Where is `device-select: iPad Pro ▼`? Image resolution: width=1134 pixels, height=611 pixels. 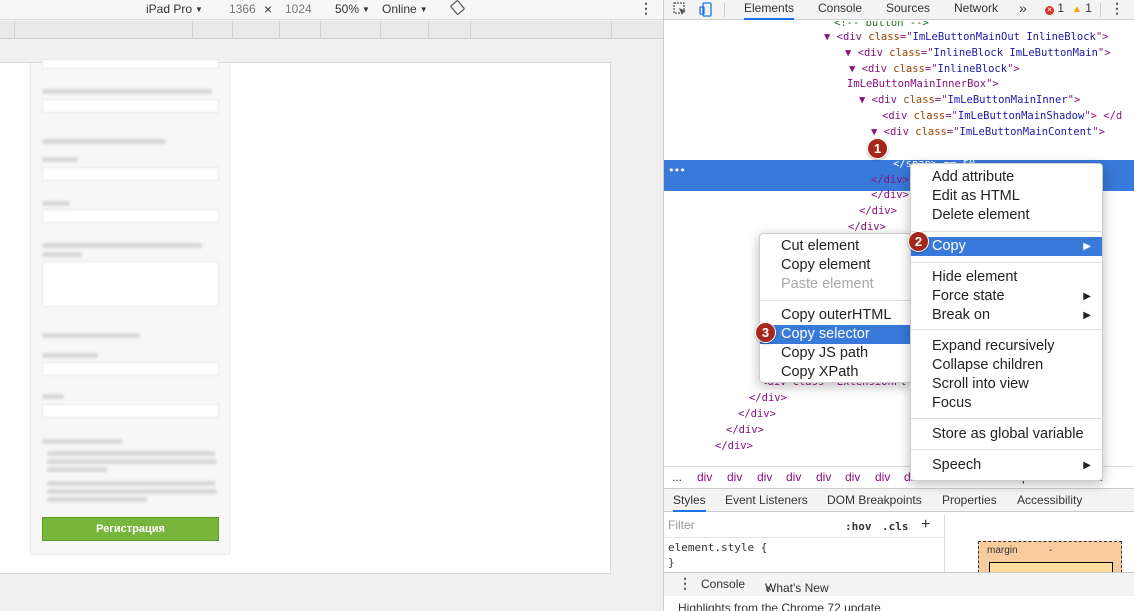 device-select: iPad Pro ▼ is located at coordinates (174, 9).